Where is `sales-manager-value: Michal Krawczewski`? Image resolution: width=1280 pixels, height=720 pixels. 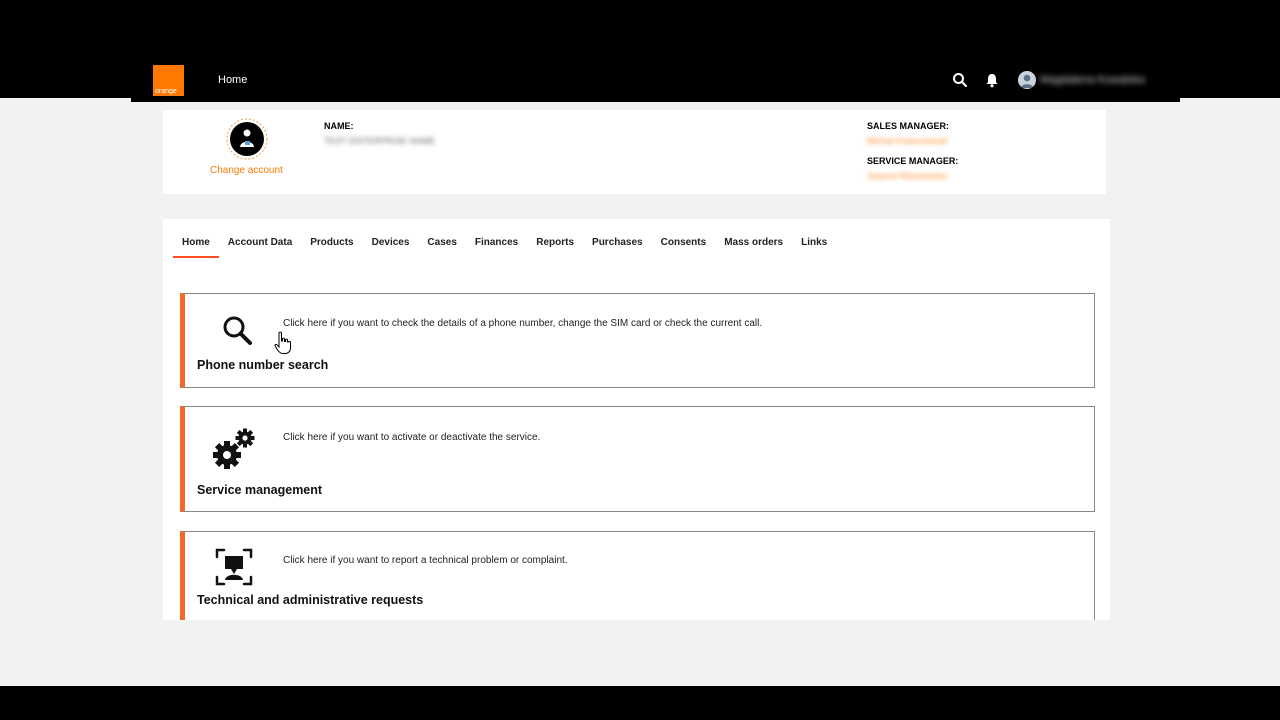
sales-manager-value: Michal Krawczewski is located at coordinates (907, 141).